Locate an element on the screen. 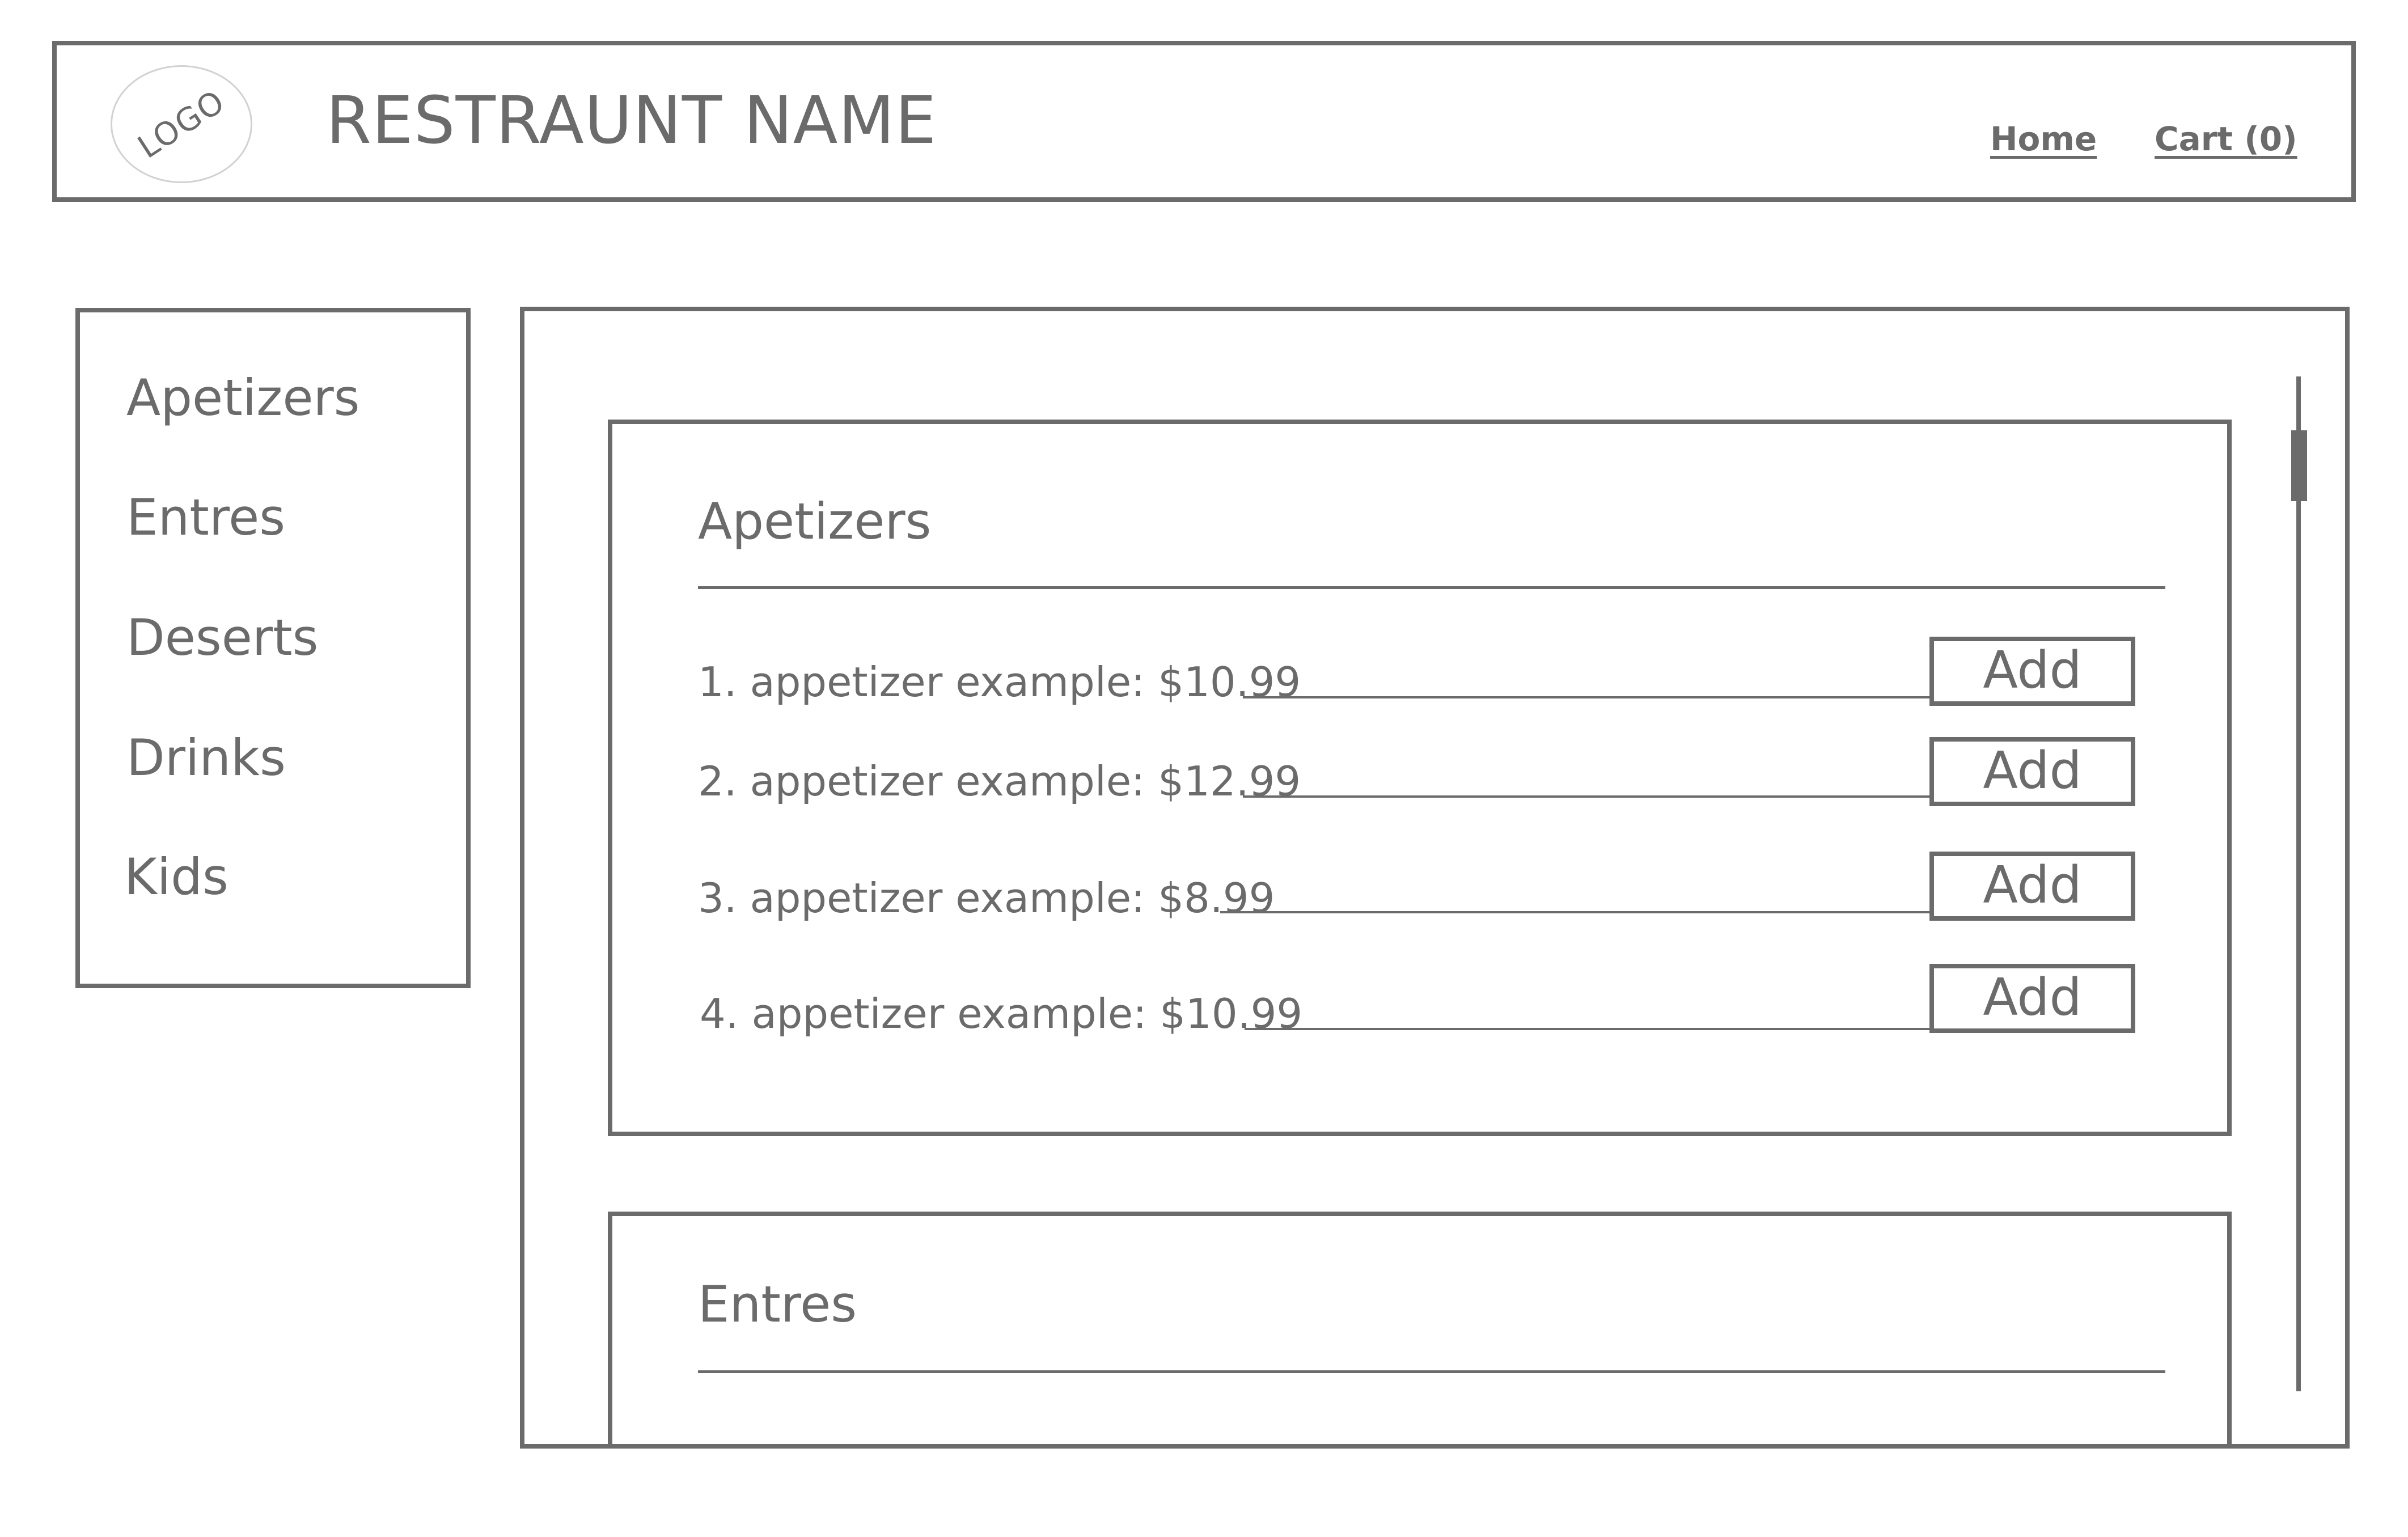  sidebar-item-drinks: Drinks is located at coordinates (206, 758).